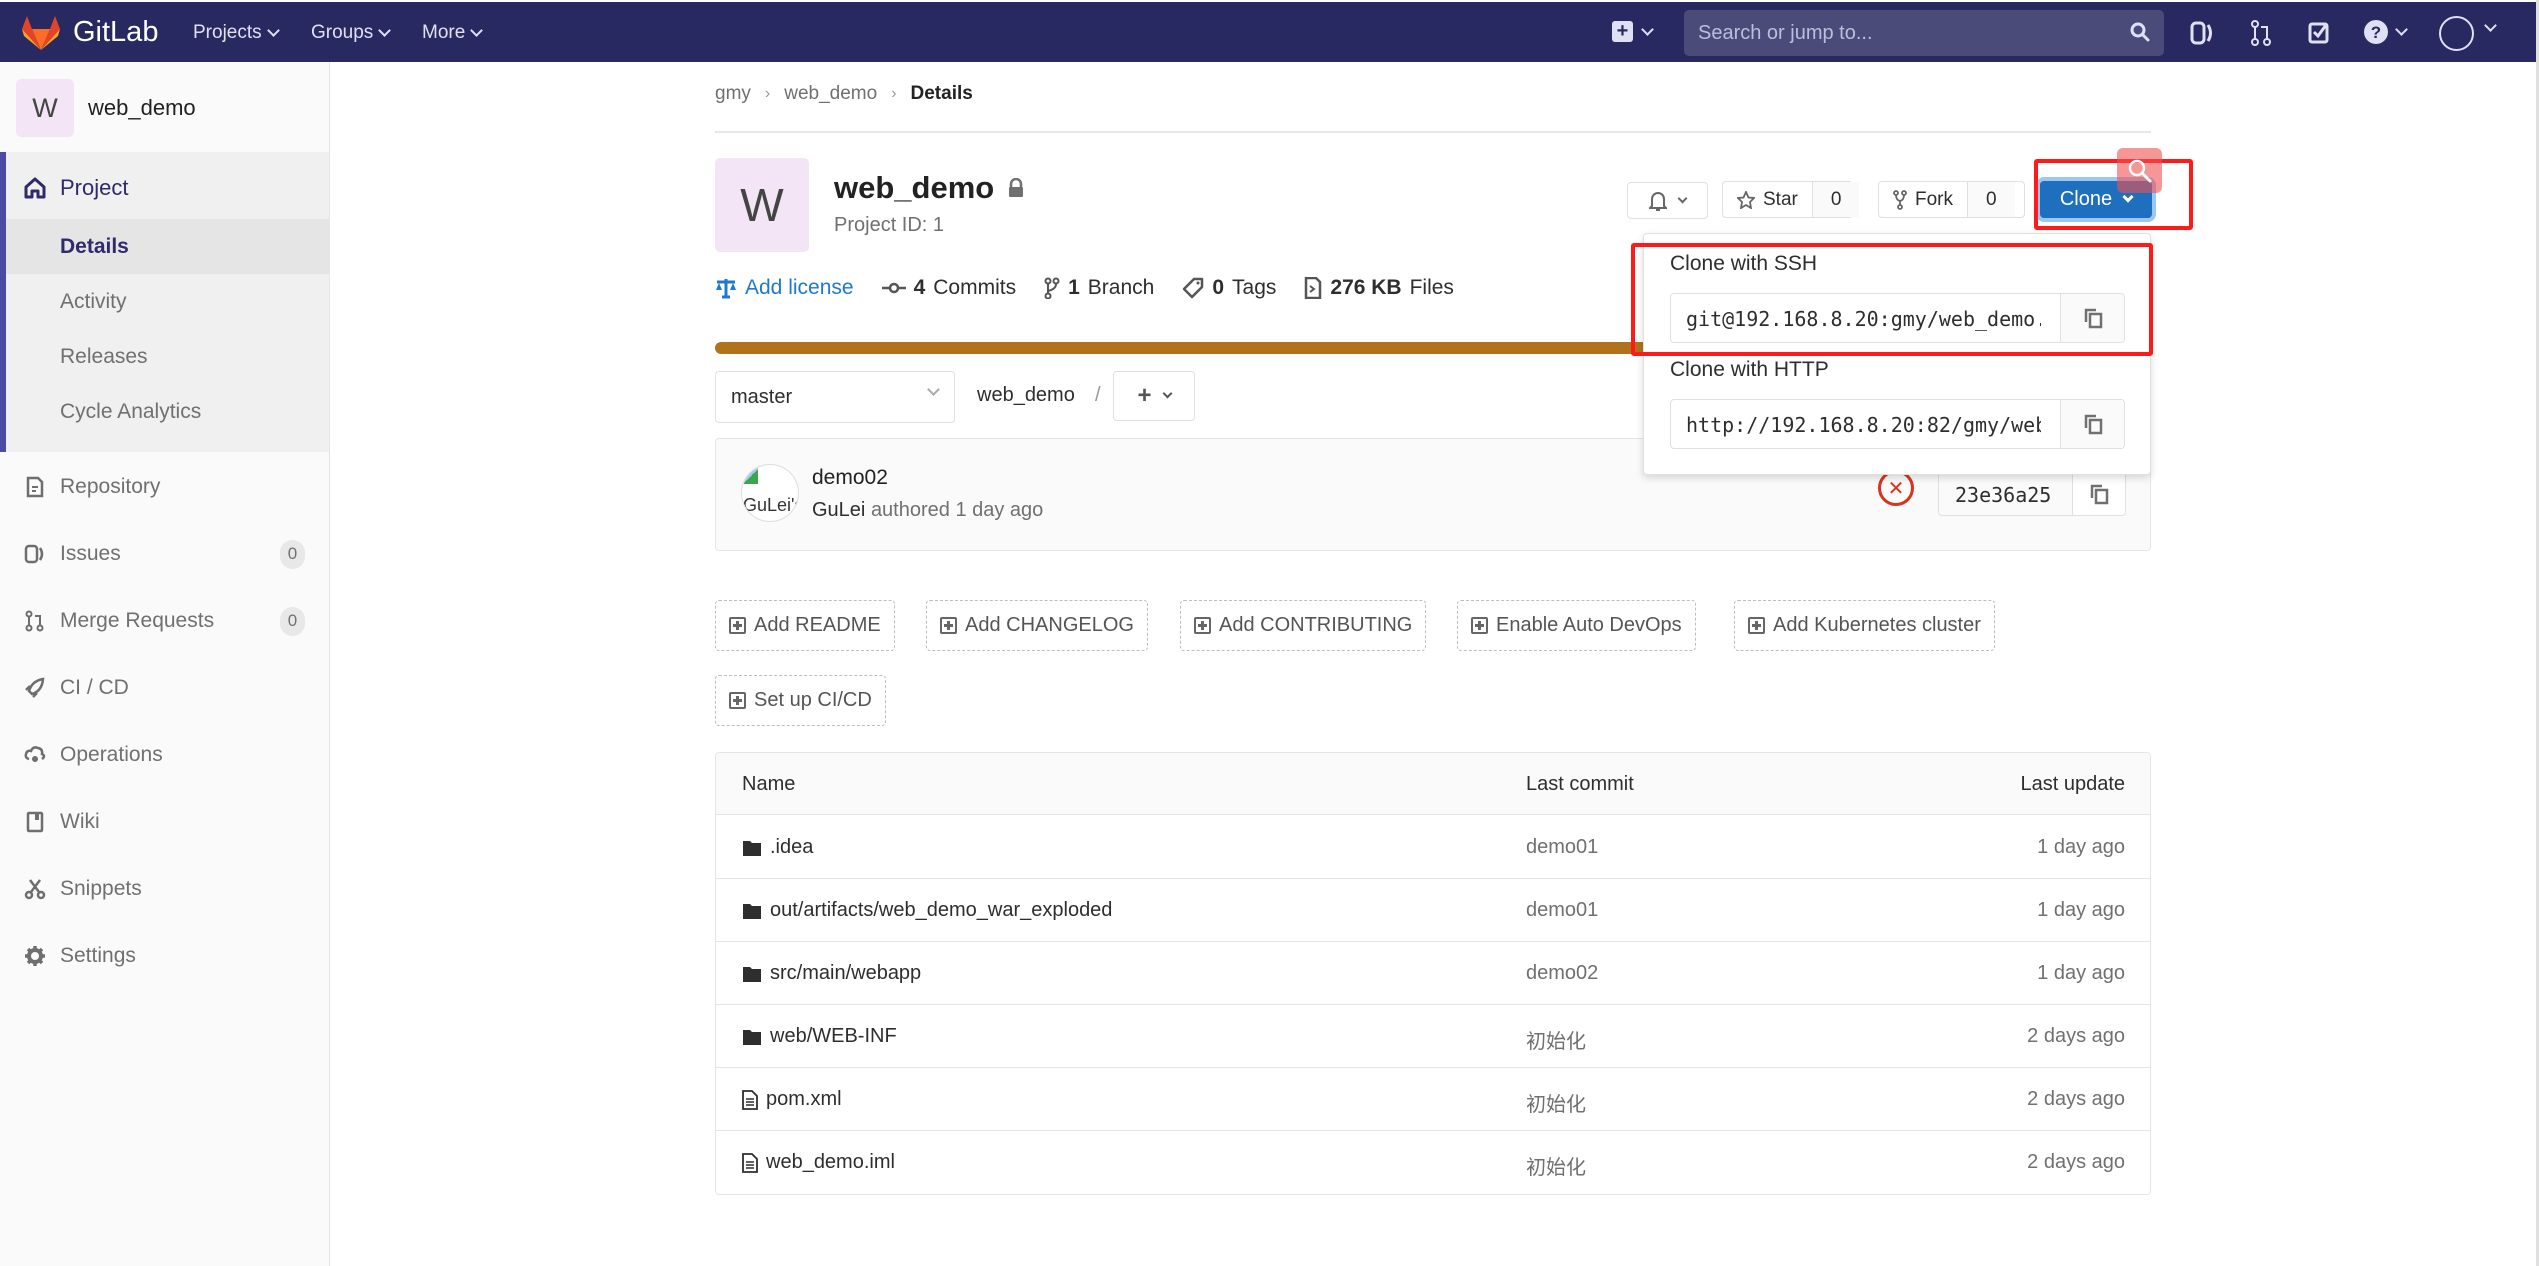 This screenshot has width=2539, height=1266. What do you see at coordinates (1863, 319) in the screenshot?
I see `clone-ssh-url: git@192.168.8.20:gmy/web_demo.git` at bounding box center [1863, 319].